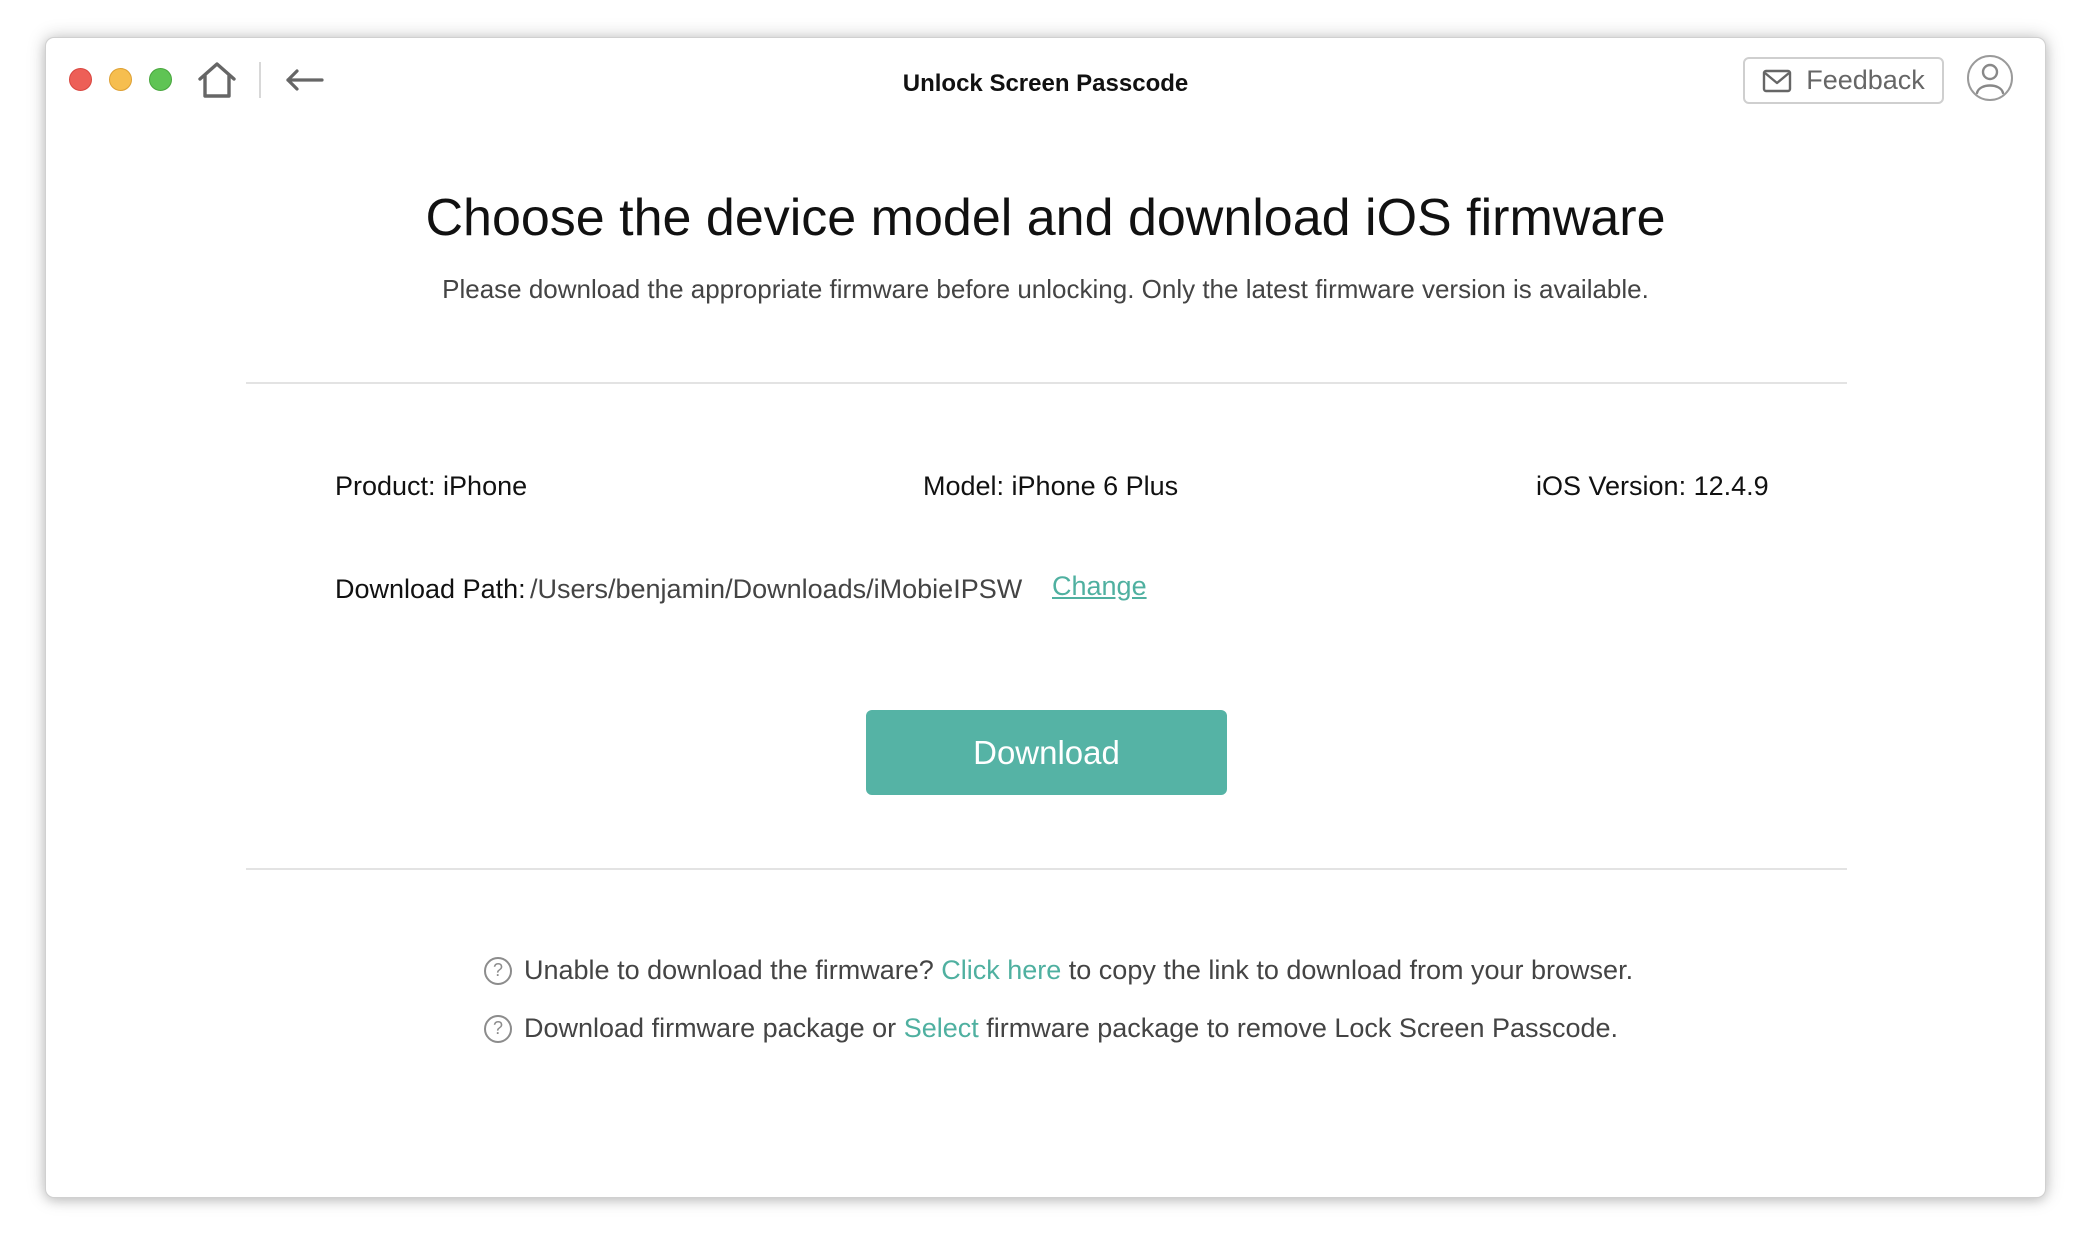  What do you see at coordinates (941, 1028) in the screenshot?
I see `select-firmware-link: Select` at bounding box center [941, 1028].